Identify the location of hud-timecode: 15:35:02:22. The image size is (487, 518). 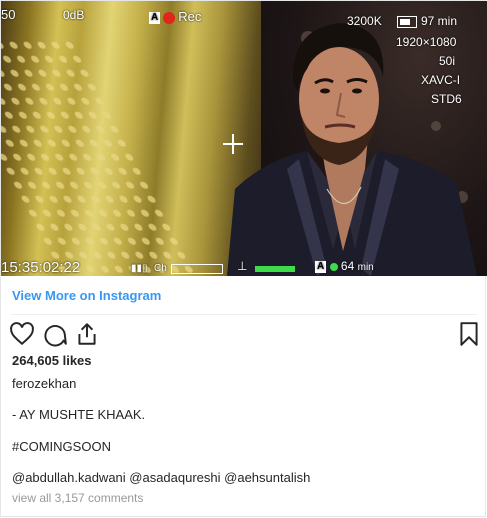
(41, 267).